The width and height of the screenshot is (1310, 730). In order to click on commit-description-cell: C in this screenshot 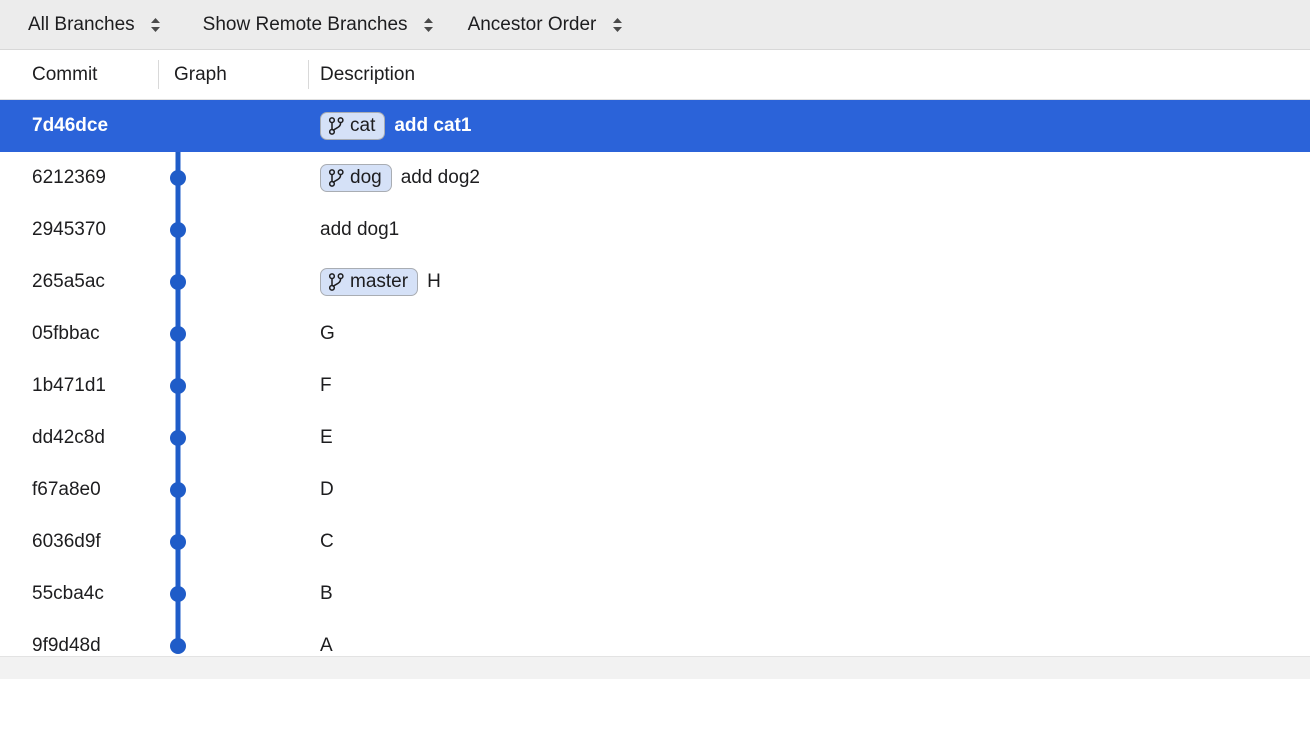, I will do `click(809, 542)`.